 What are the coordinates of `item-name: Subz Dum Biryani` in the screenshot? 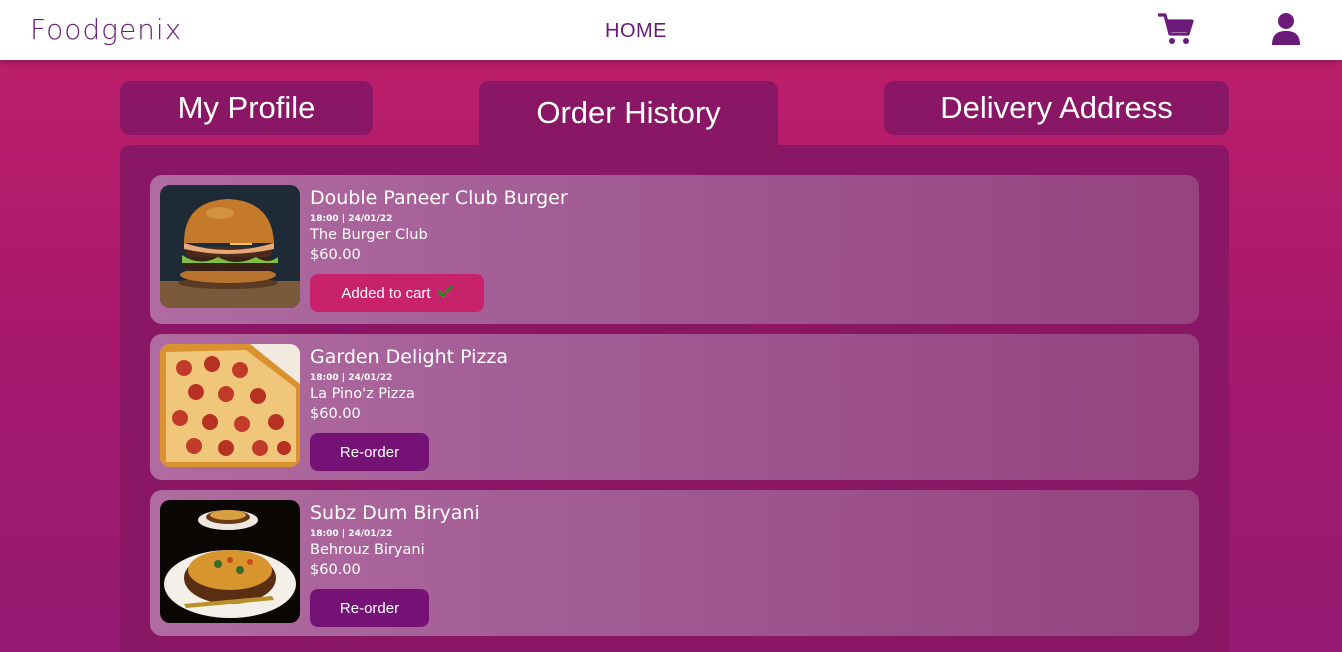 It's located at (395, 513).